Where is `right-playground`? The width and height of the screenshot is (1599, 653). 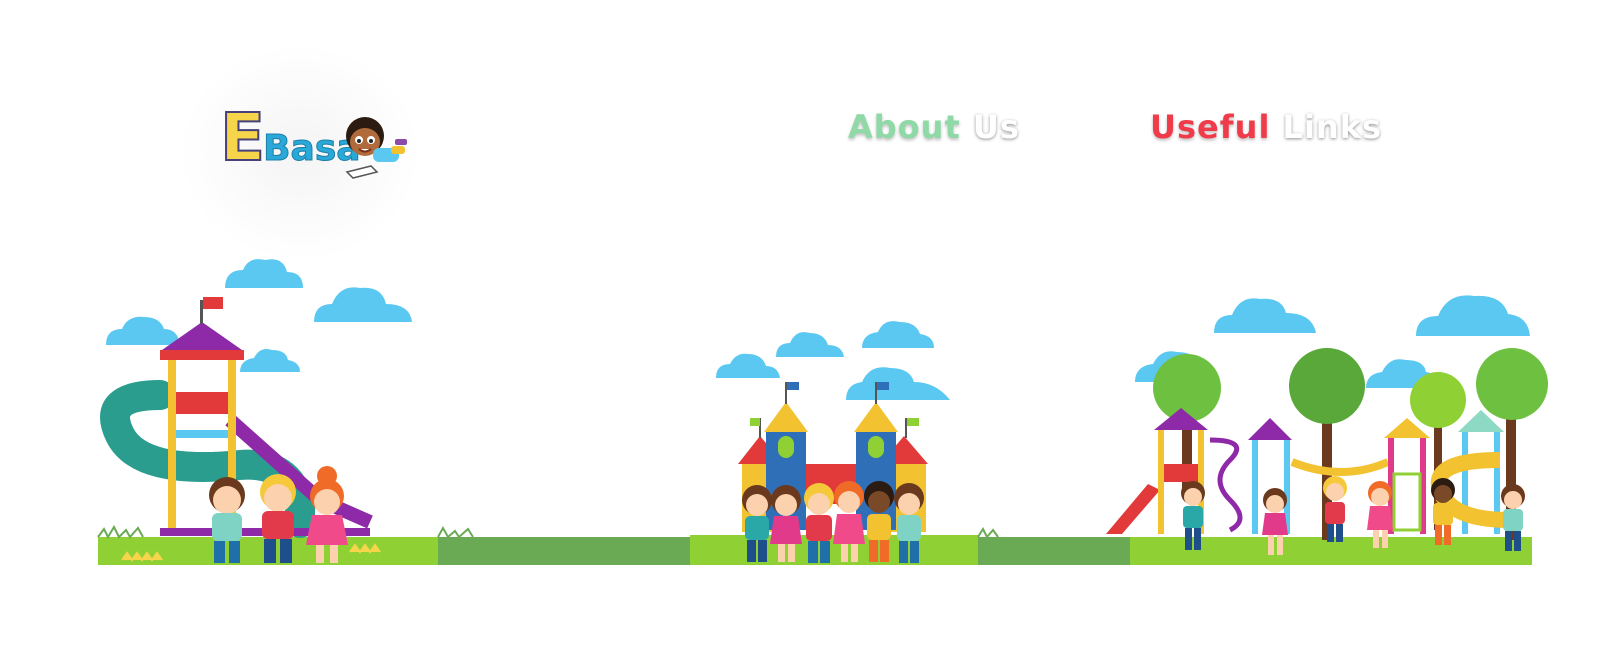
right-playground is located at coordinates (1327, 451).